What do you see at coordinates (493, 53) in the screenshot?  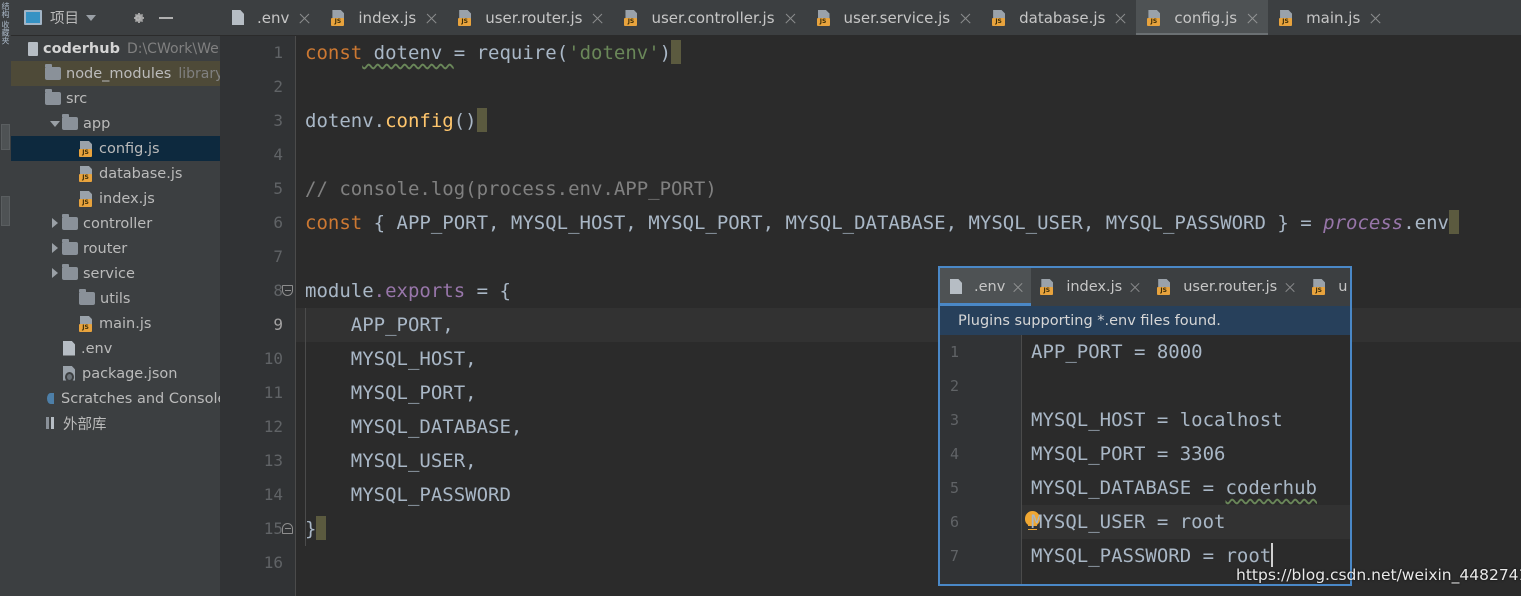 I see `code-line-1: const dotenv = require('dotenv')` at bounding box center [493, 53].